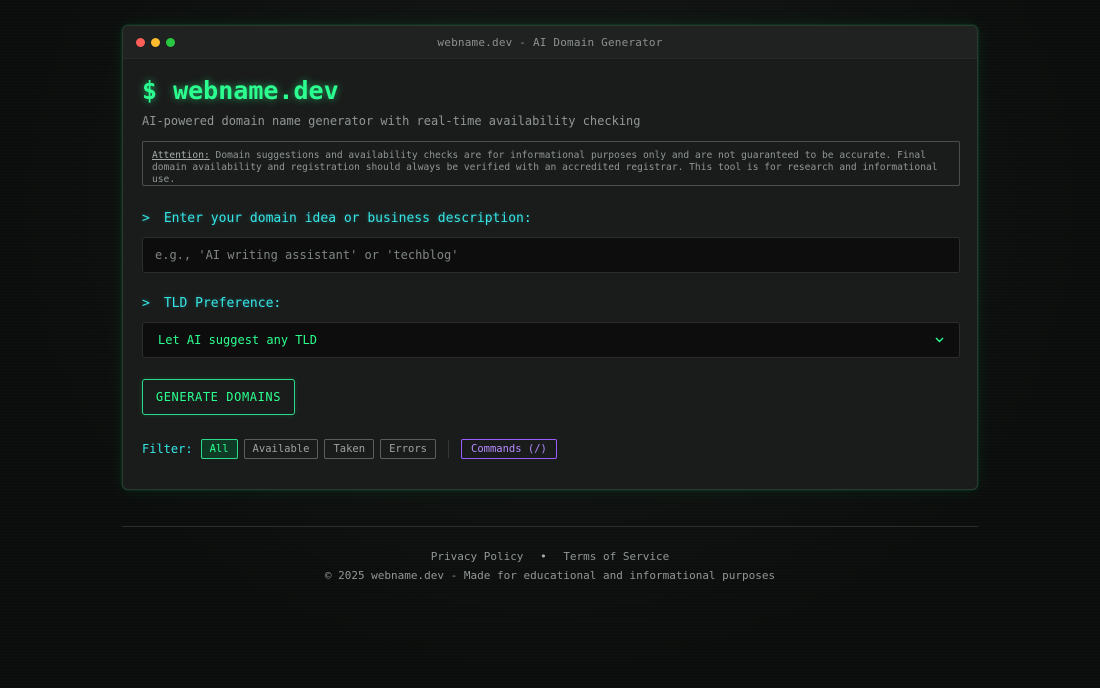 The height and width of the screenshot is (688, 1100). I want to click on commands-button: Commands (/), so click(509, 449).